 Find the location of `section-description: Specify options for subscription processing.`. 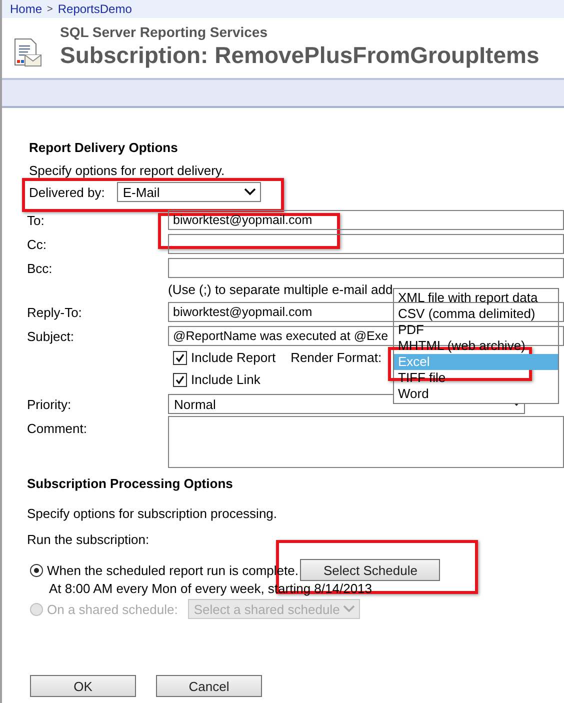

section-description: Specify options for subscription processing. is located at coordinates (152, 513).